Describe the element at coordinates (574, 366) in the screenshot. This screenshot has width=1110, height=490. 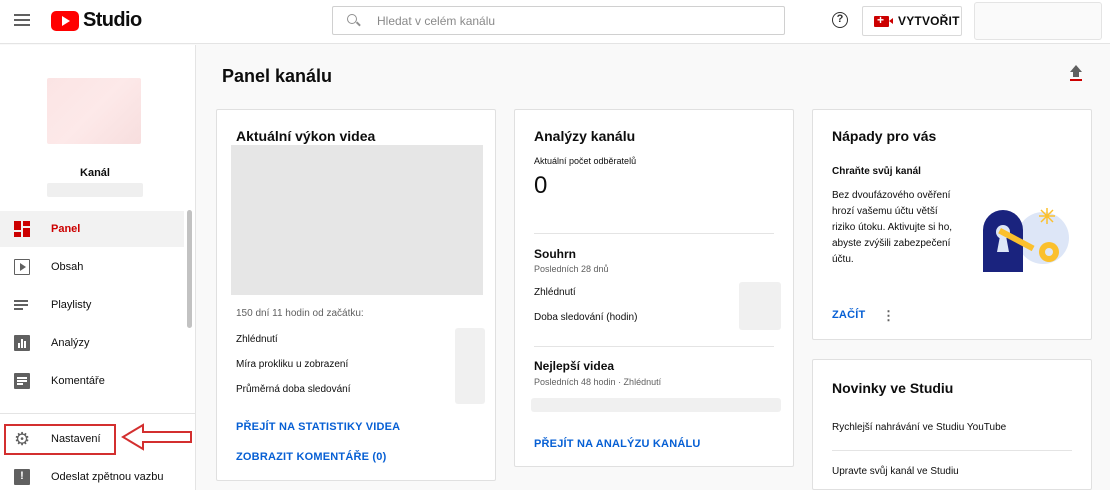
I see `top-videos-title: Nejlepší videa` at that location.